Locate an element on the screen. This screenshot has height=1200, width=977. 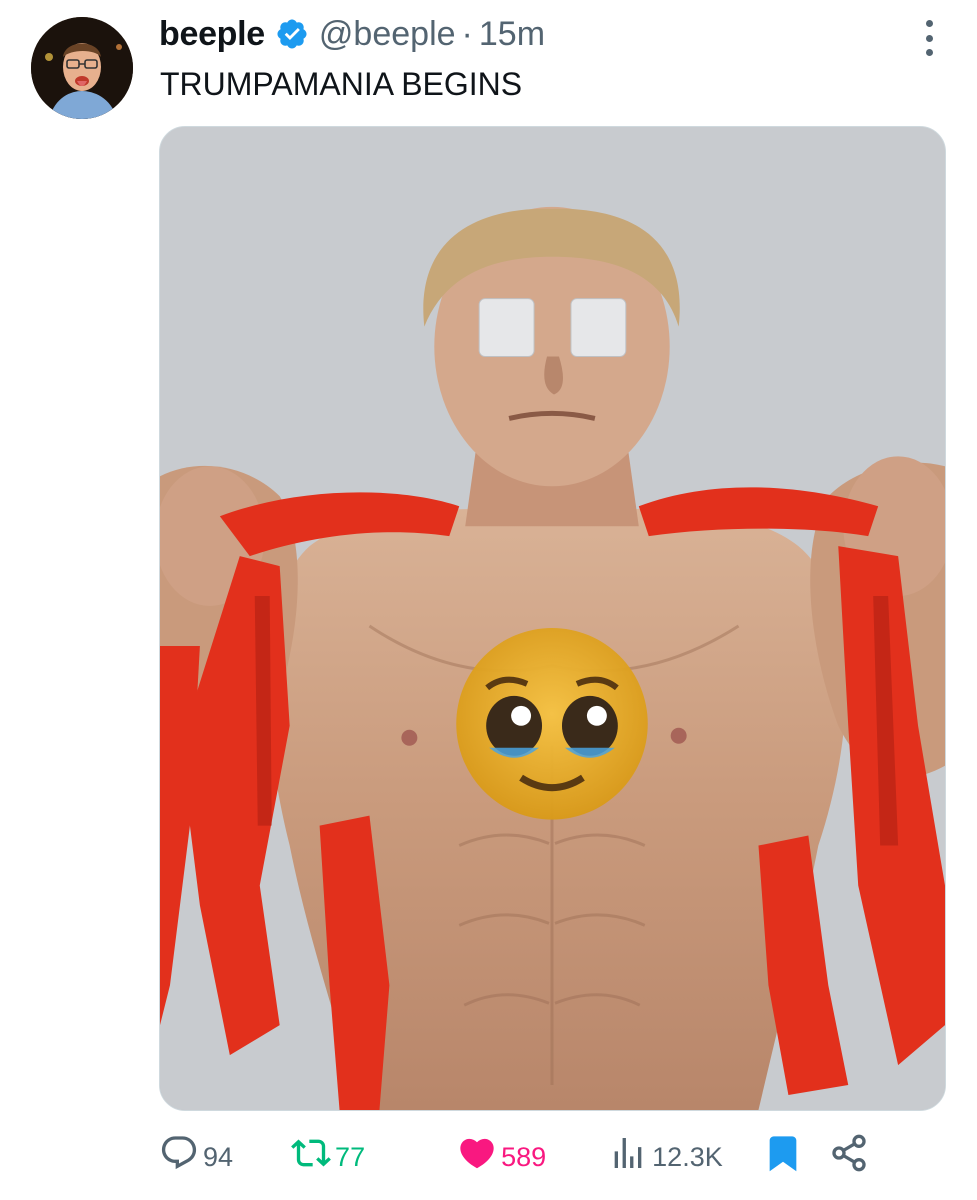
retweet-button: 77 is located at coordinates (328, 1157).